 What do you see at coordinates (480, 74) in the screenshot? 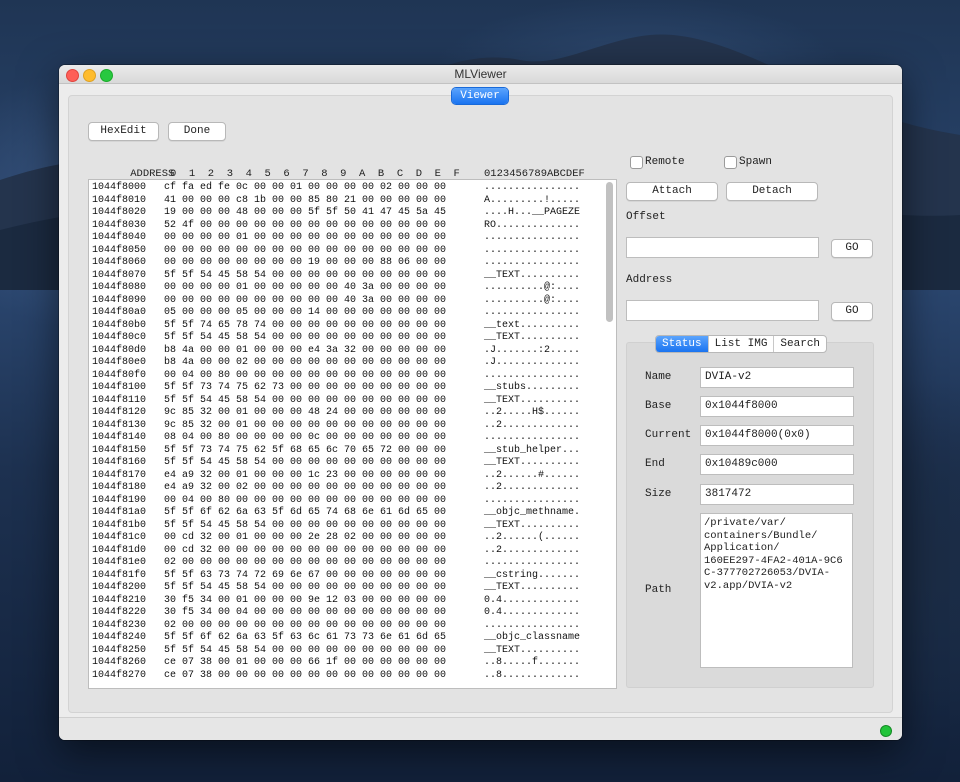
I see `title-bar: MLViewer` at bounding box center [480, 74].